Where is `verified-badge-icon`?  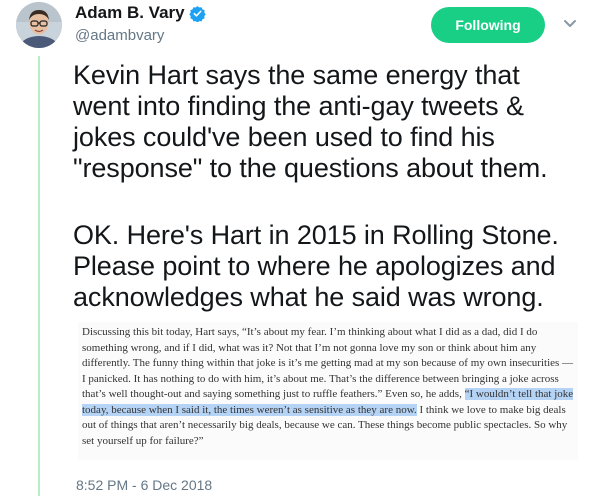 verified-badge-icon is located at coordinates (197, 13).